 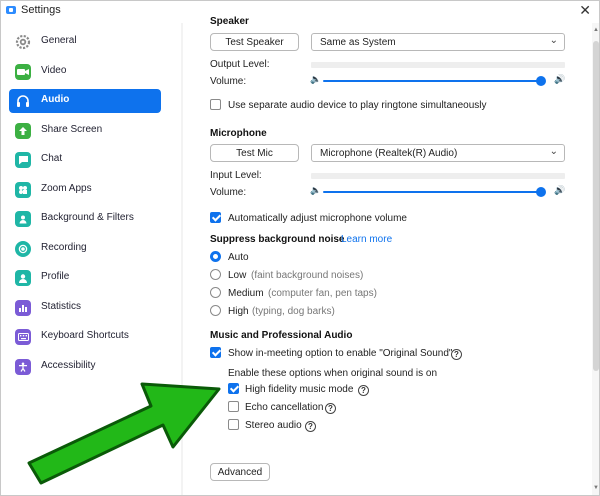 What do you see at coordinates (307, 275) in the screenshot?
I see `noise-option-hint: (faint background noises)` at bounding box center [307, 275].